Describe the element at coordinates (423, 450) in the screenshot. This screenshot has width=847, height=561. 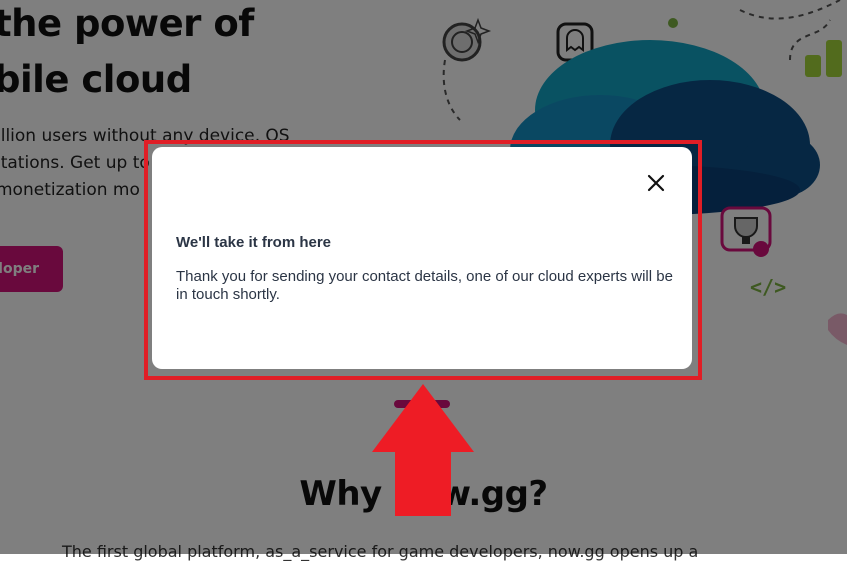
I see `annotation-up-arrow-icon` at that location.